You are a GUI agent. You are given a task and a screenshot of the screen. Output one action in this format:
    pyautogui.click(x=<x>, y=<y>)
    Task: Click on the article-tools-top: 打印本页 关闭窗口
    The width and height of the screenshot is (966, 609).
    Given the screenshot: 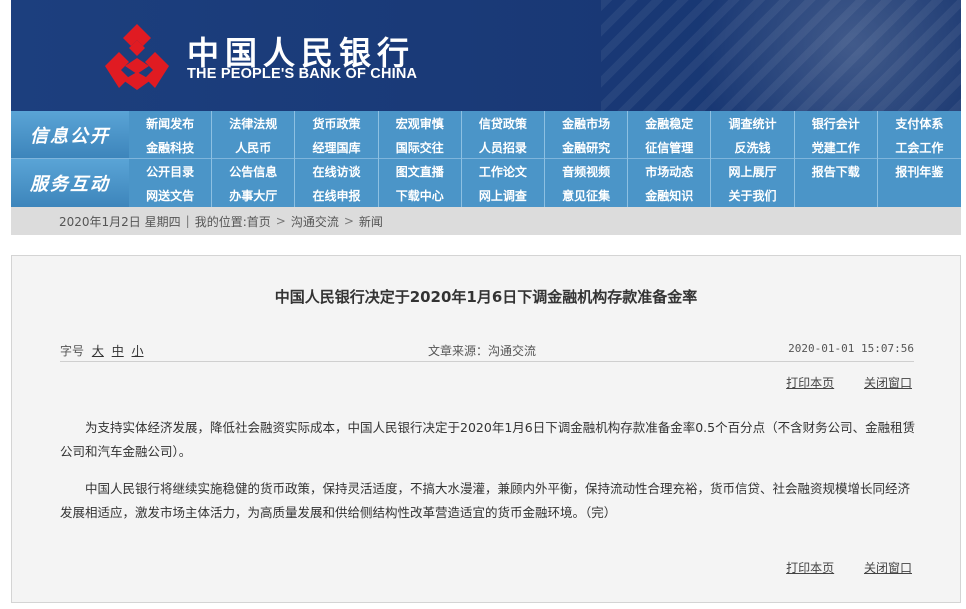 What is the action you would take?
    pyautogui.click(x=836, y=382)
    